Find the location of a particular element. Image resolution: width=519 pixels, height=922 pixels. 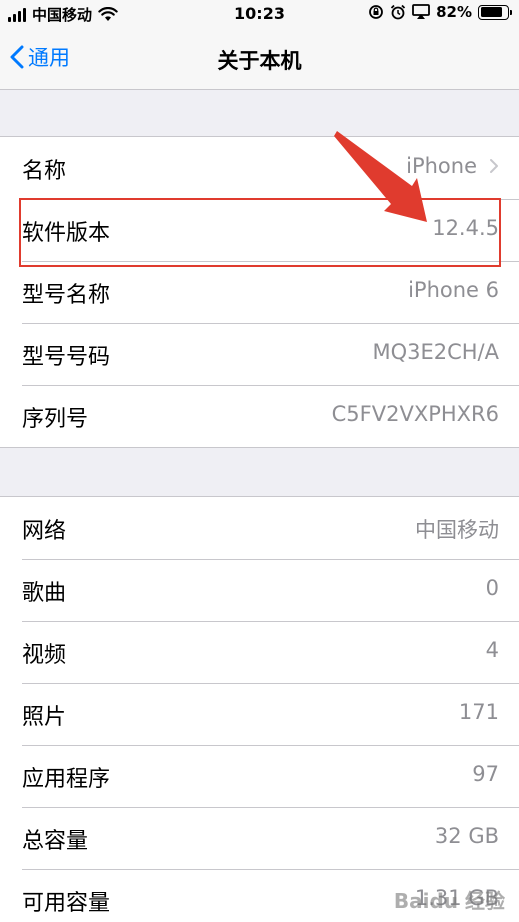

row-value: C5FV2VXPHXR6 is located at coordinates (415, 414).